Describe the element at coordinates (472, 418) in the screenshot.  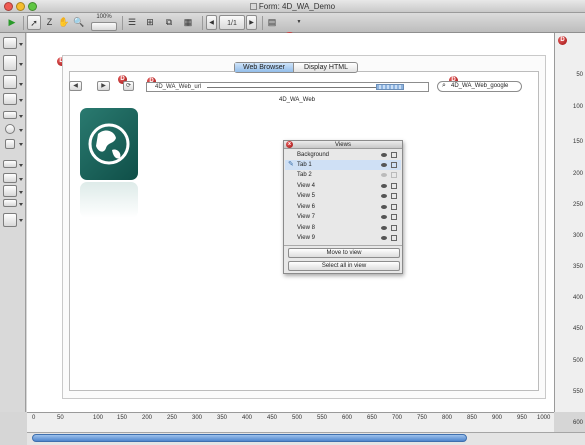
I see `horizontal-ruler-label: 850` at that location.